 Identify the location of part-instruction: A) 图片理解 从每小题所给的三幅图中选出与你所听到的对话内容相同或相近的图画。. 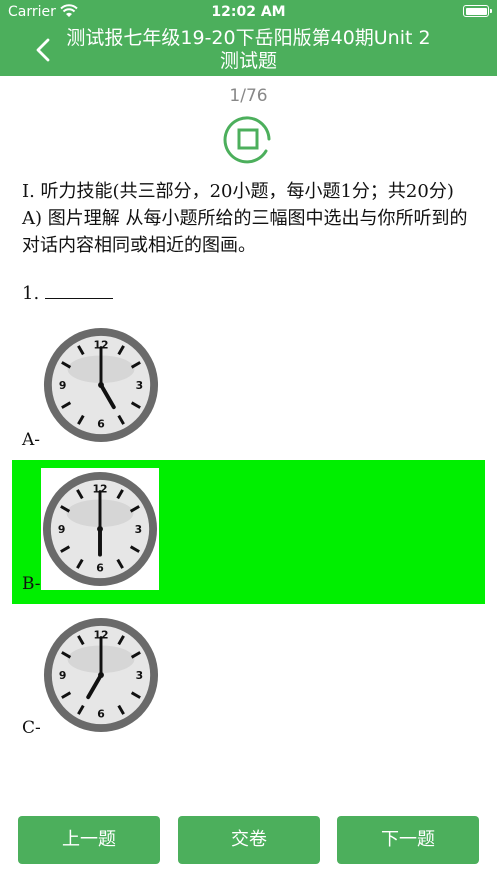
(245, 232).